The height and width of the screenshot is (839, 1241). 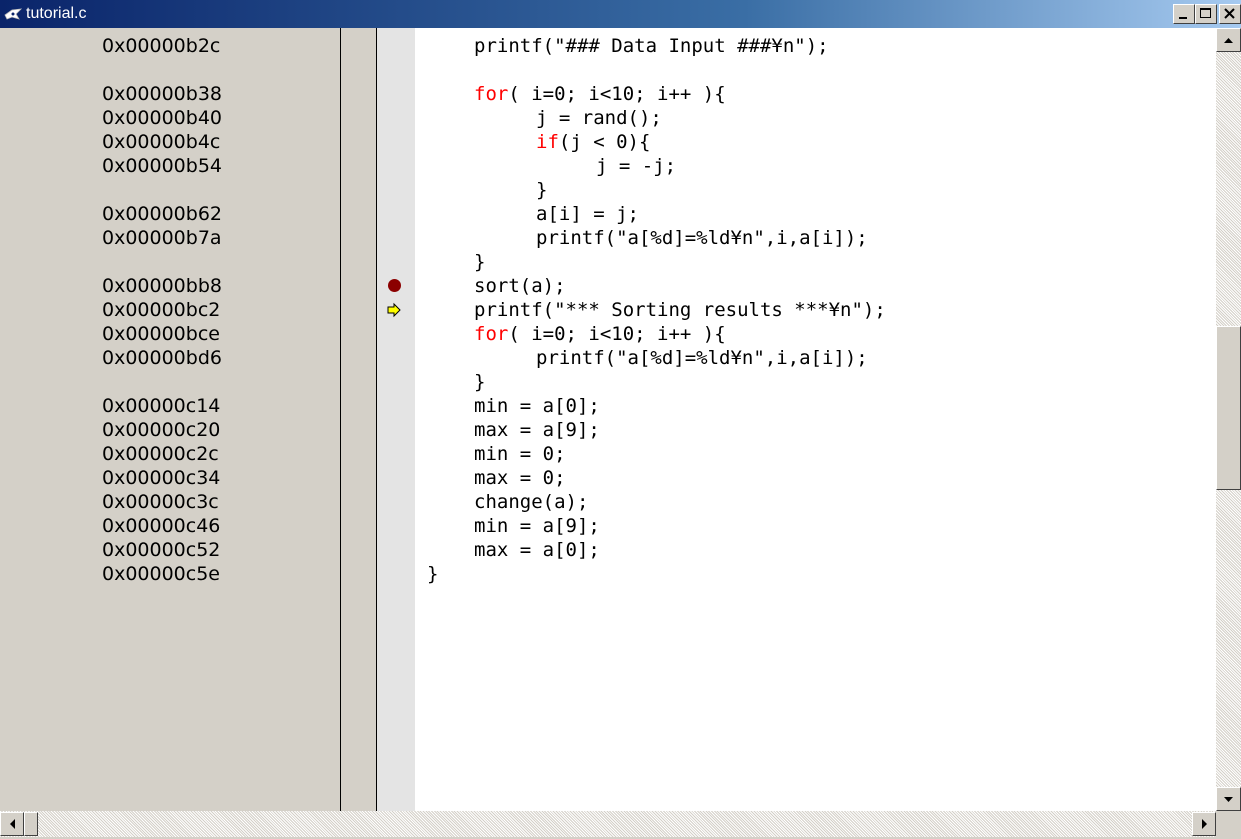 I want to click on vertical-scrollbar, so click(x=1228, y=419).